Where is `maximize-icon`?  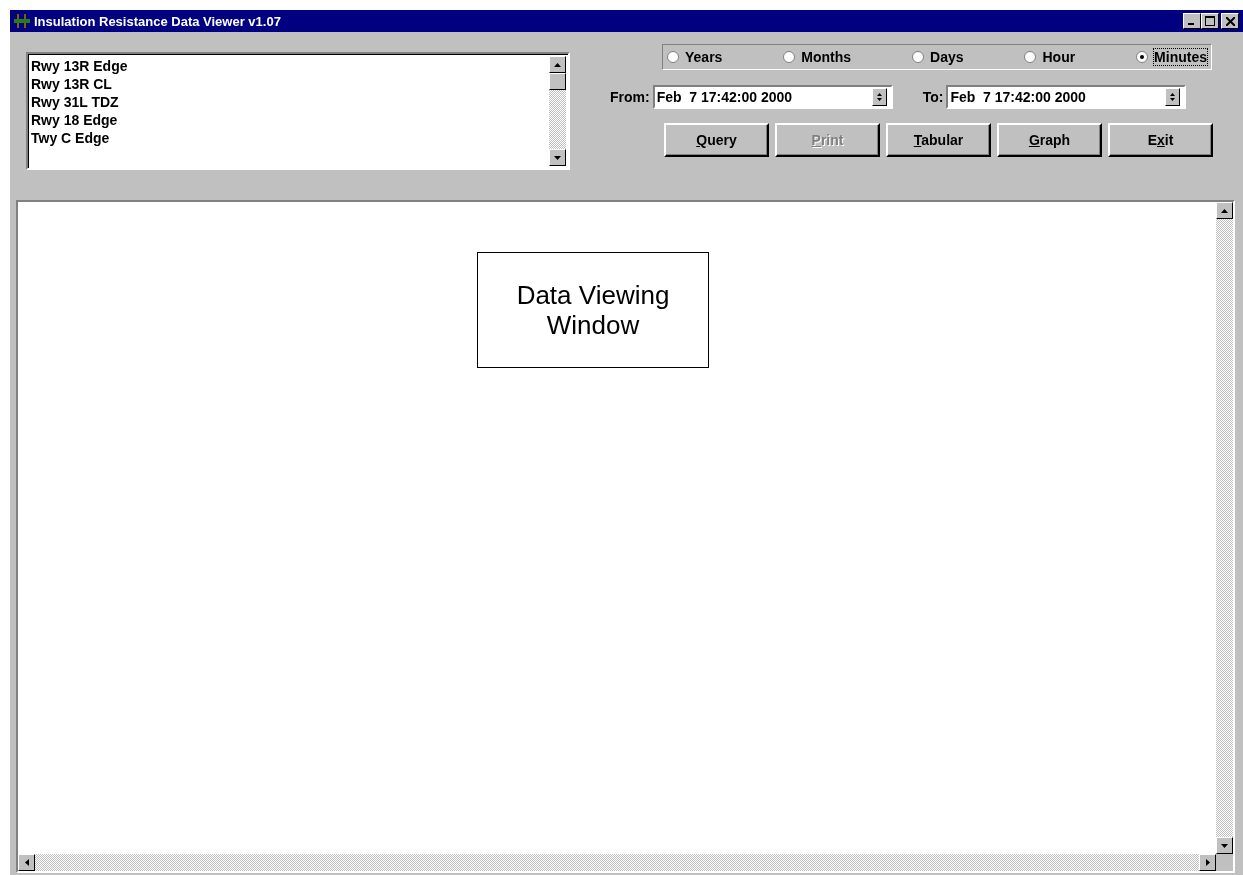
maximize-icon is located at coordinates (1210, 21).